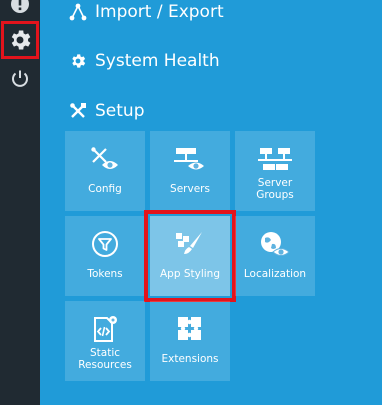 This screenshot has height=405, width=382. I want to click on localization-tile: Localization, so click(275, 256).